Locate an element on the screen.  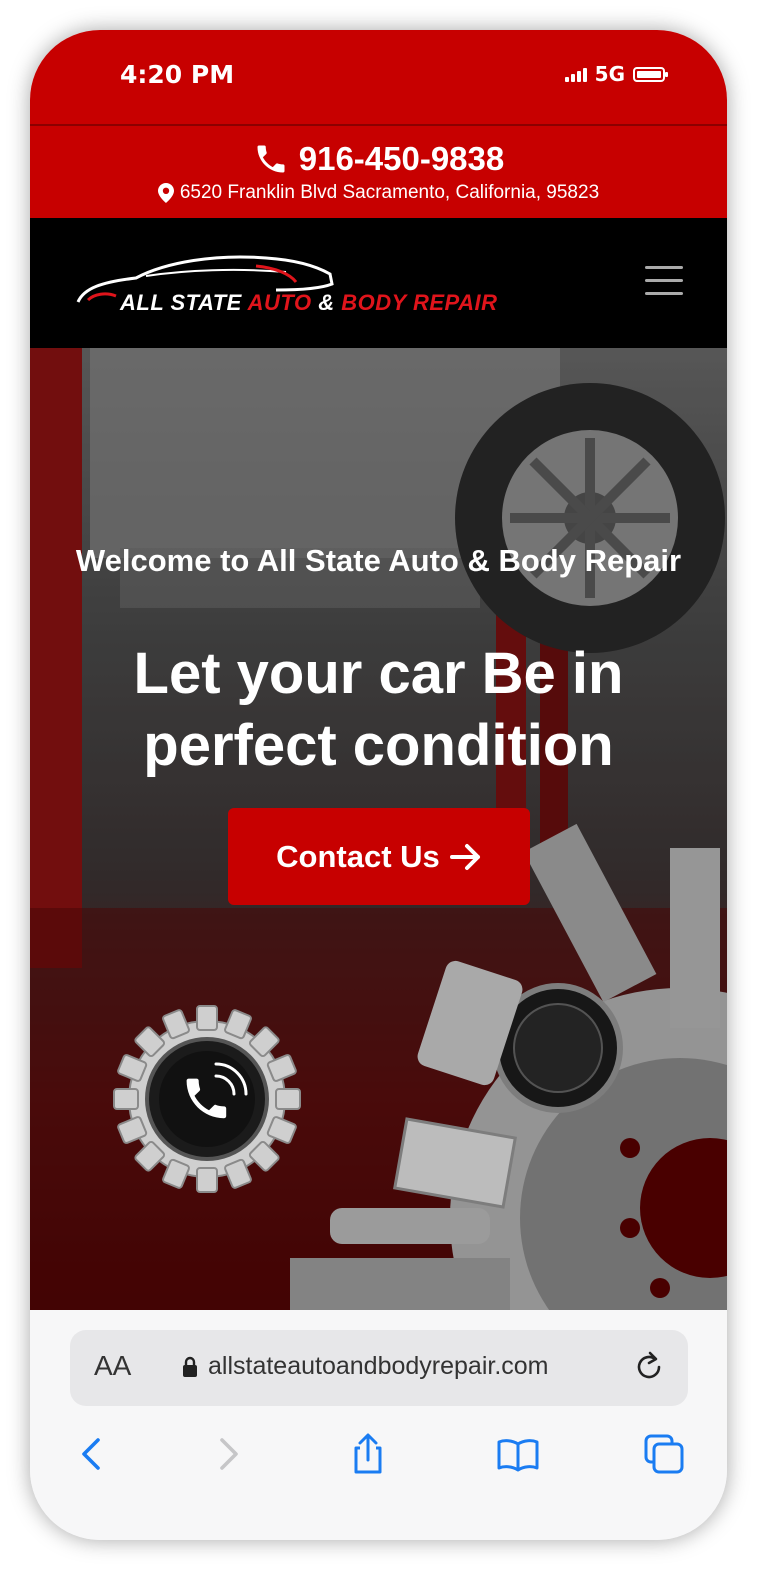
url-text: allstateautoandbodyrepair.com is located at coordinates (378, 1366).